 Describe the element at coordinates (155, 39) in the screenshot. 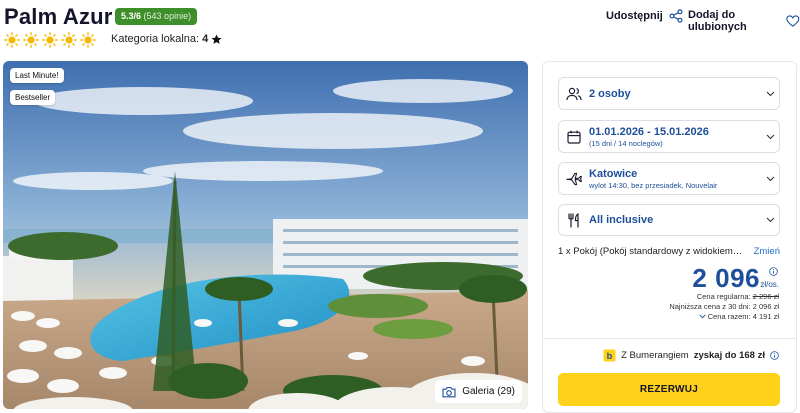

I see `local-category-label: Kategoria lokalna:` at that location.